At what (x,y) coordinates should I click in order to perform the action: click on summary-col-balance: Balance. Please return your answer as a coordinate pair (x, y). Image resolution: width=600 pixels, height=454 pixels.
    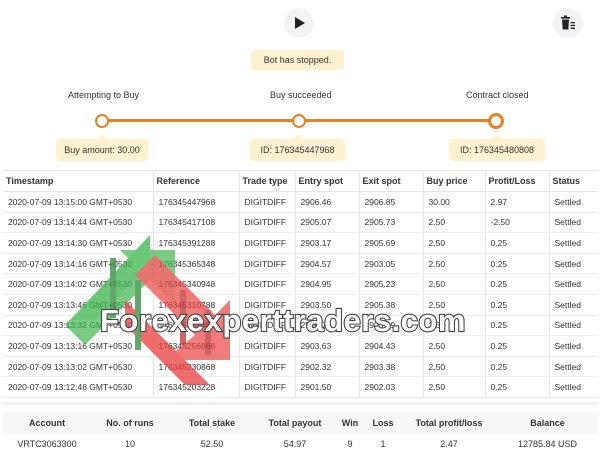
    Looking at the image, I should click on (547, 423).